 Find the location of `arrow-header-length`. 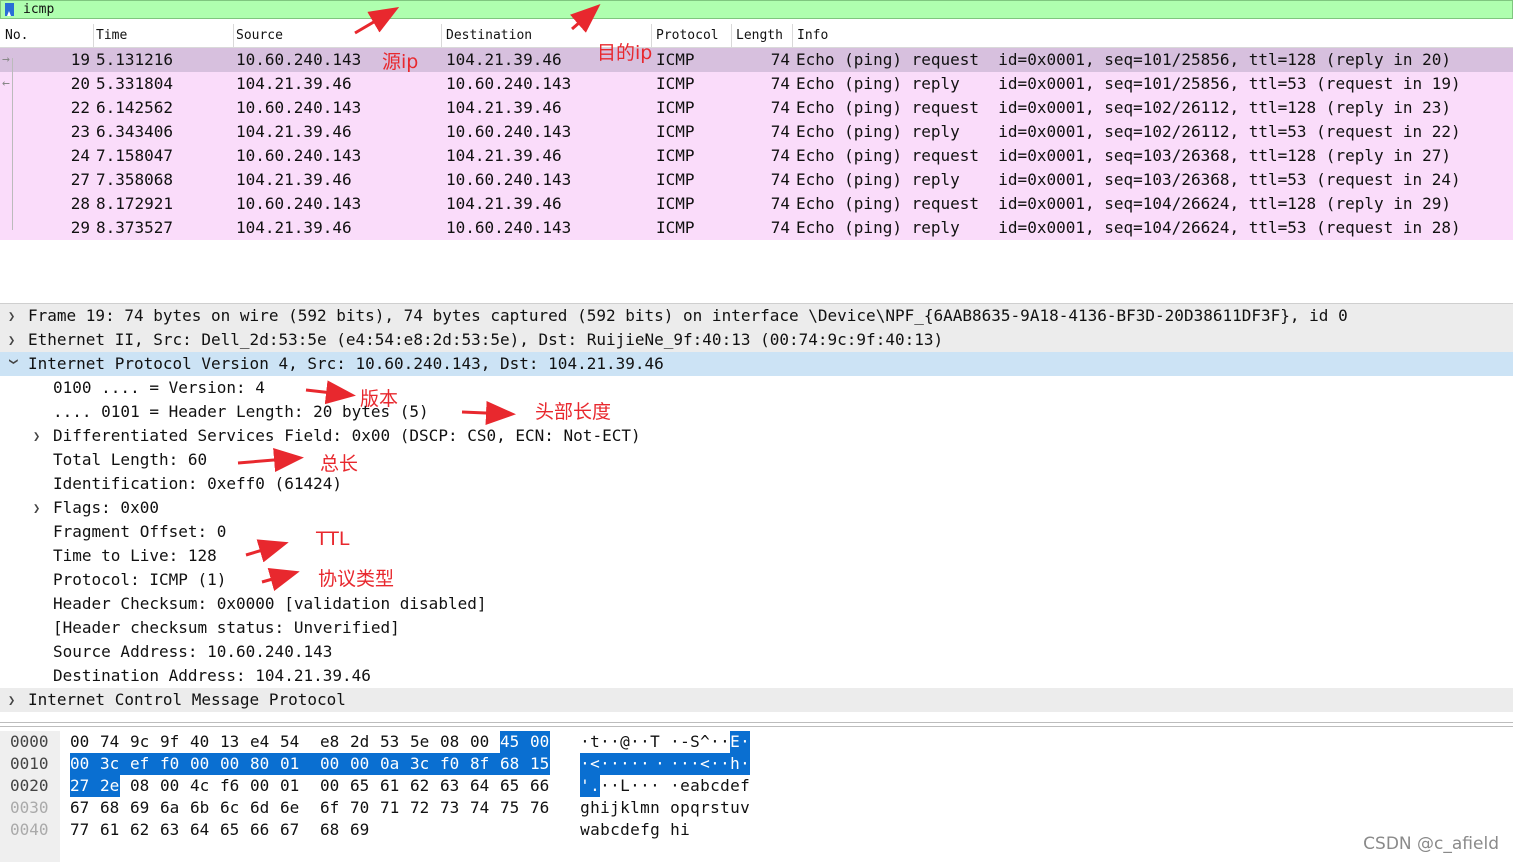

arrow-header-length is located at coordinates (488, 413).